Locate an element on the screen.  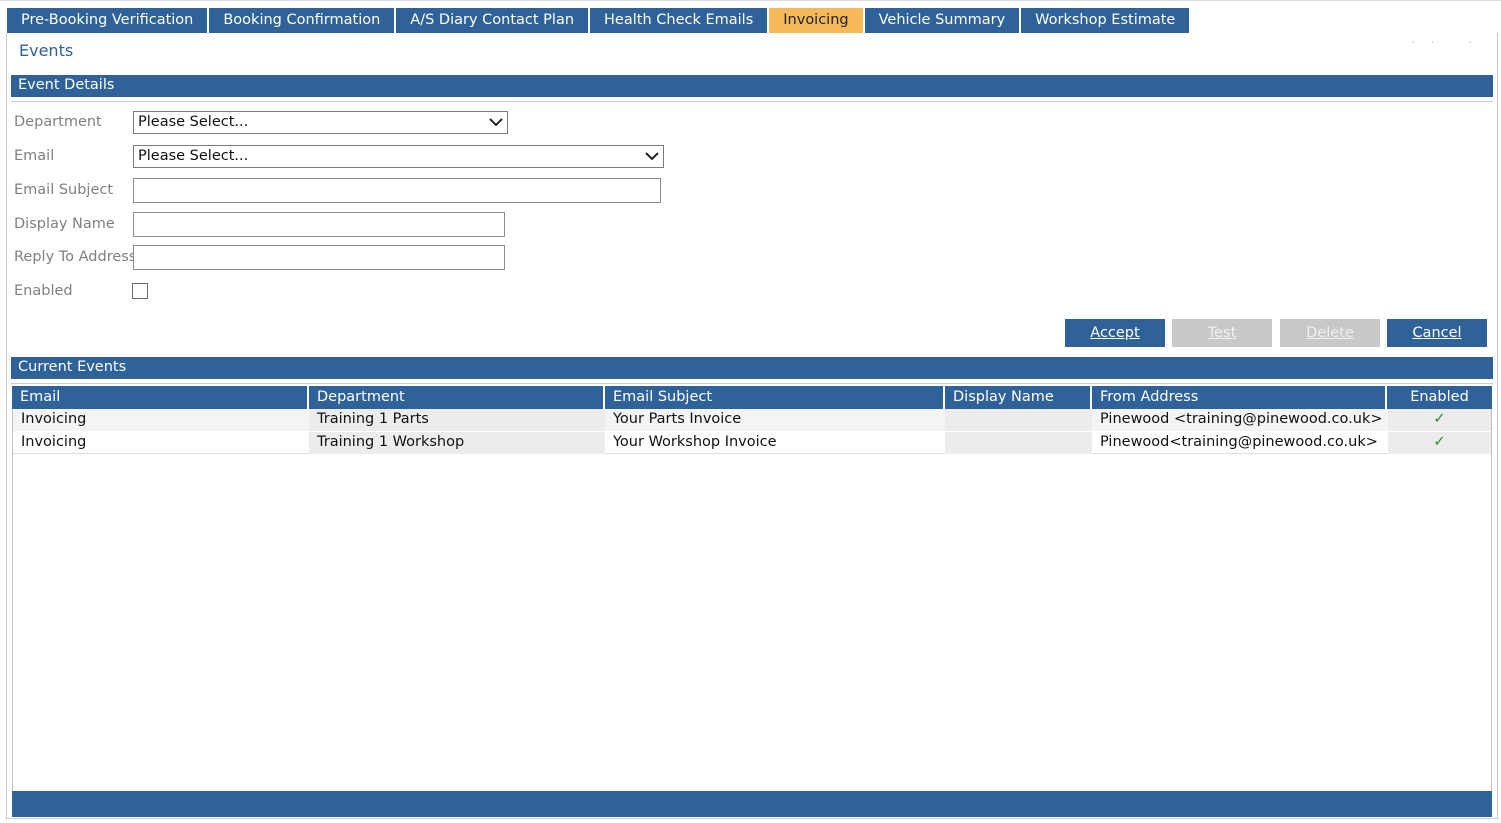
test-button: Test is located at coordinates (1222, 333).